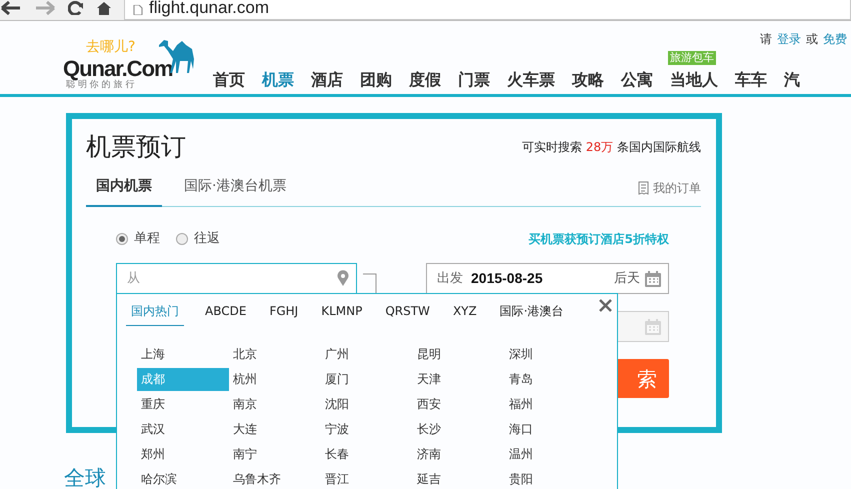  I want to click on city-option: 郑州, so click(183, 454).